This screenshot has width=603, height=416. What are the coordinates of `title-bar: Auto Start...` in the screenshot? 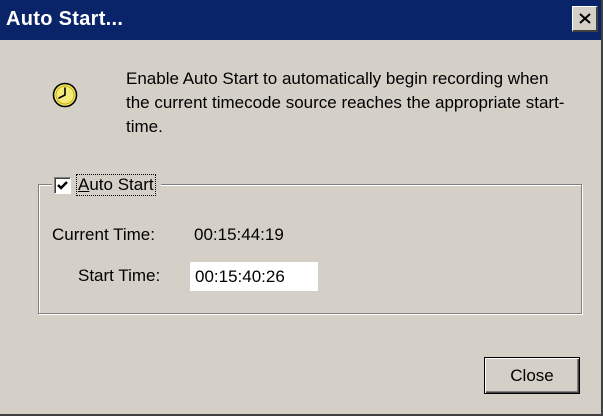 It's located at (300, 20).